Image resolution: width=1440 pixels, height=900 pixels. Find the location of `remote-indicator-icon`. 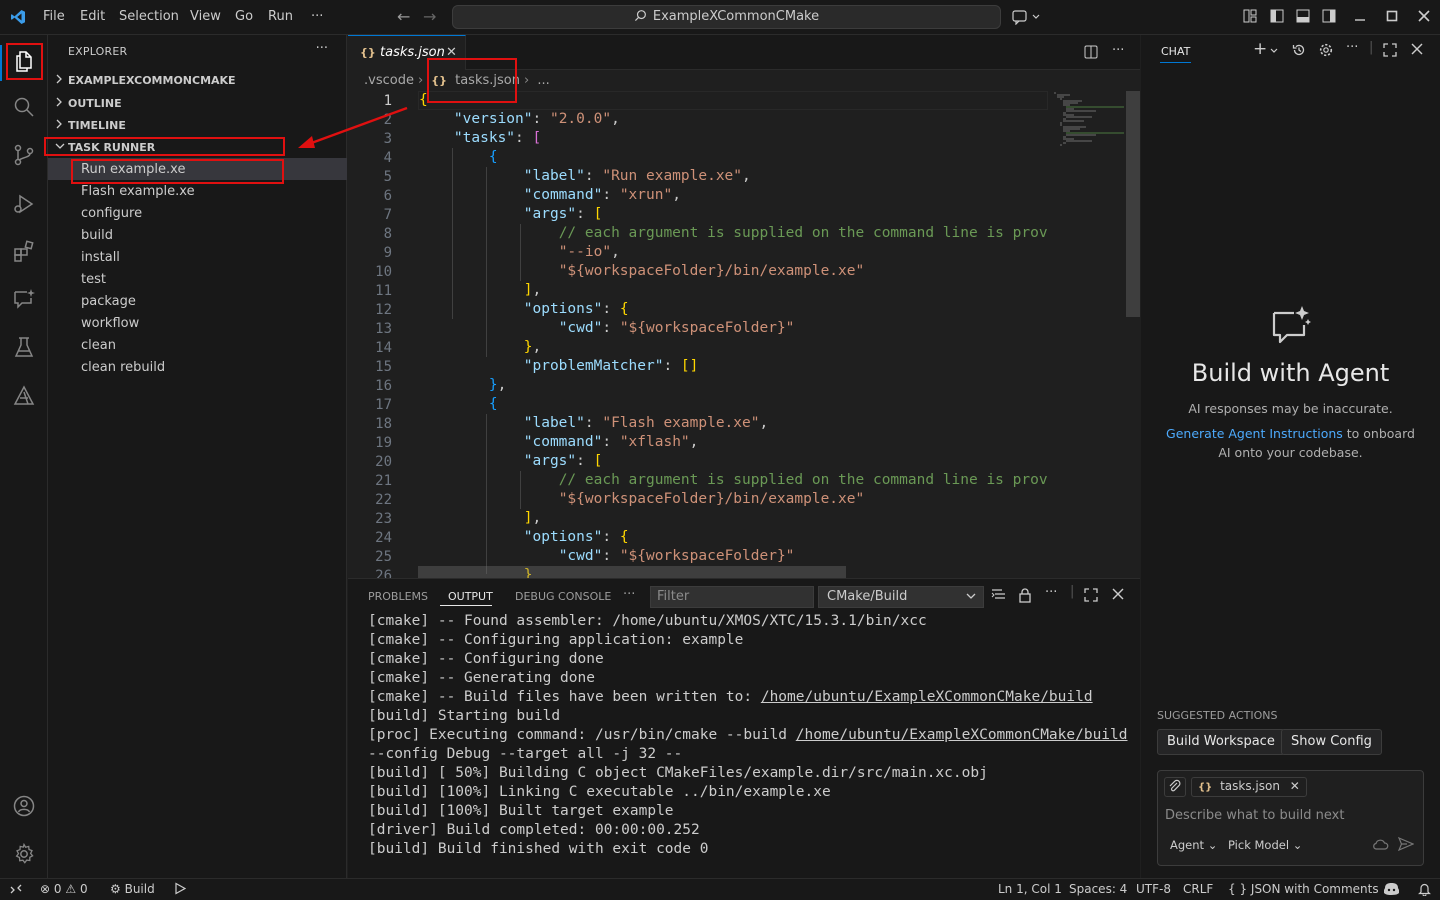

remote-indicator-icon is located at coordinates (16, 890).